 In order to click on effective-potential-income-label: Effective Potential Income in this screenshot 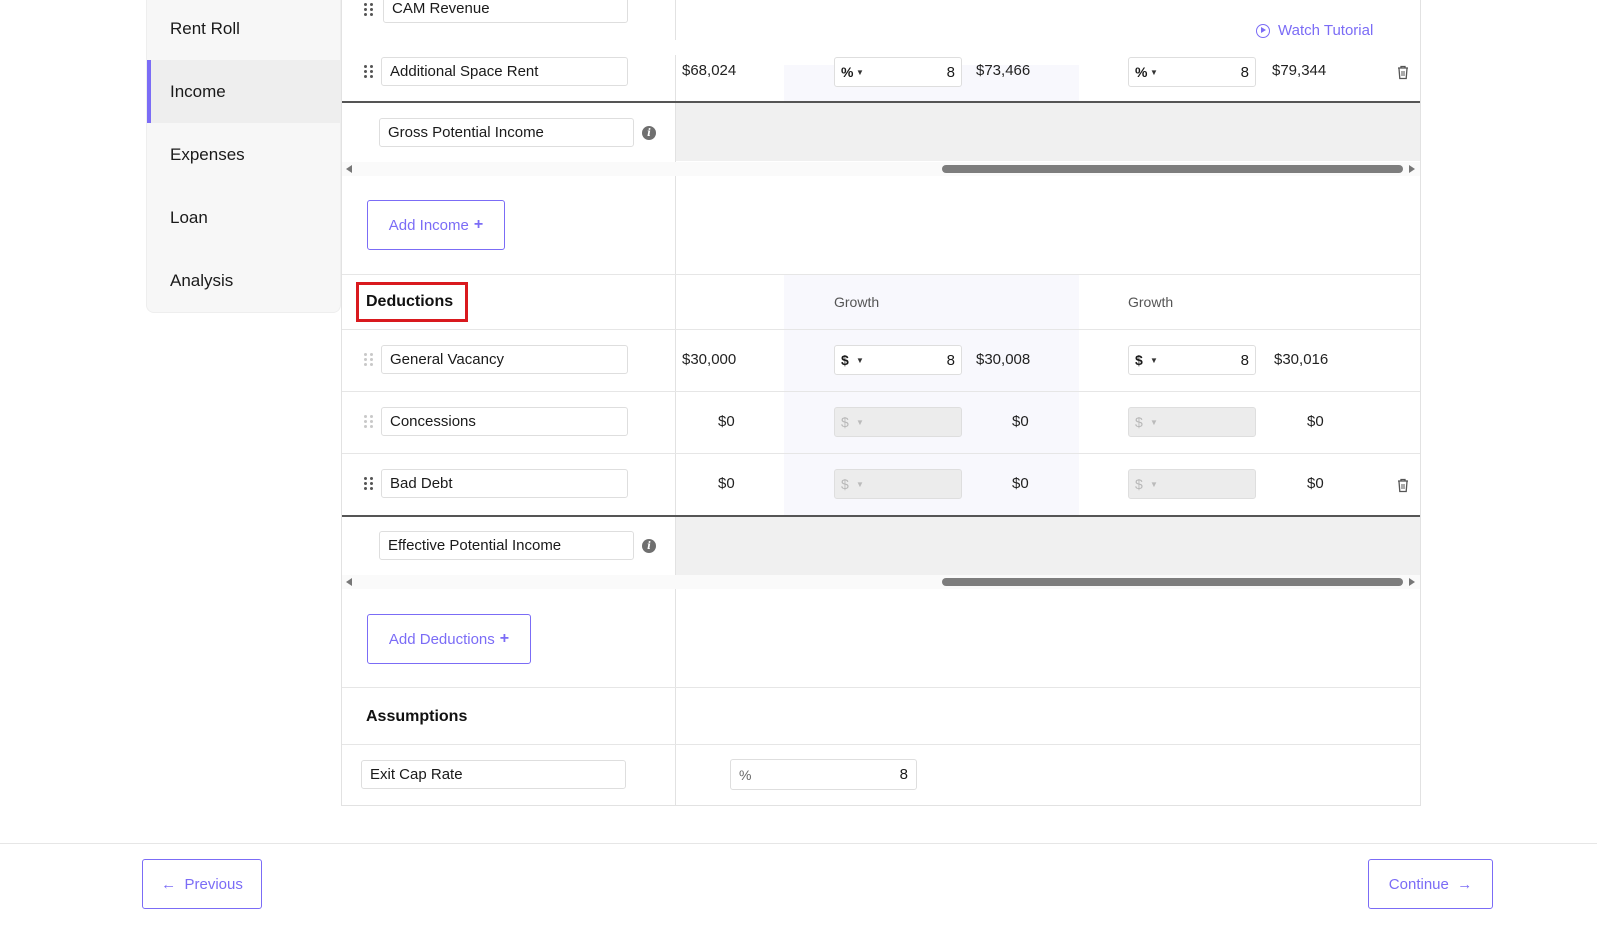, I will do `click(506, 545)`.